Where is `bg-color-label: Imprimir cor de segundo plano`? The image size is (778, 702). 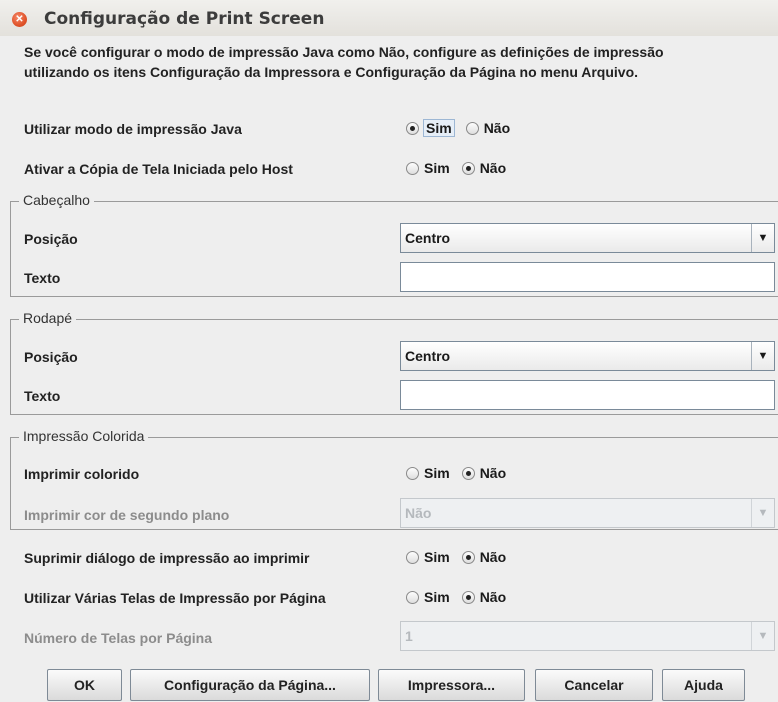
bg-color-label: Imprimir cor de segundo plano is located at coordinates (127, 515).